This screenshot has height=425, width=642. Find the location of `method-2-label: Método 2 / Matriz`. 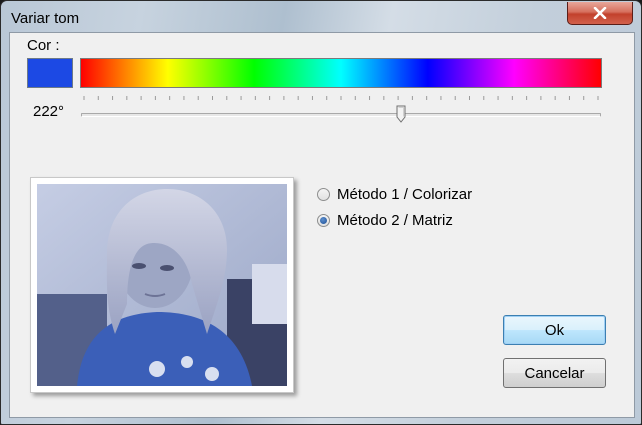

method-2-label: Método 2 / Matriz is located at coordinates (395, 220).